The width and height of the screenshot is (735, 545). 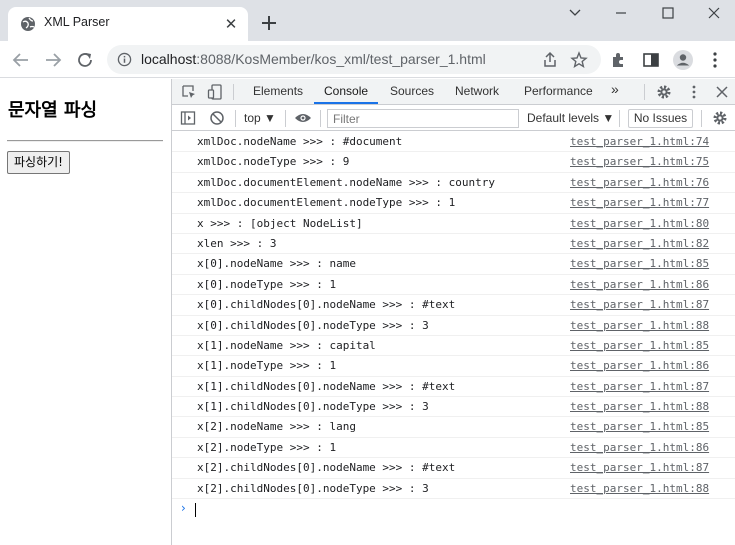 What do you see at coordinates (326, 468) in the screenshot?
I see `log-text: x[2].childNodes[0].nodeName >>> : #text` at bounding box center [326, 468].